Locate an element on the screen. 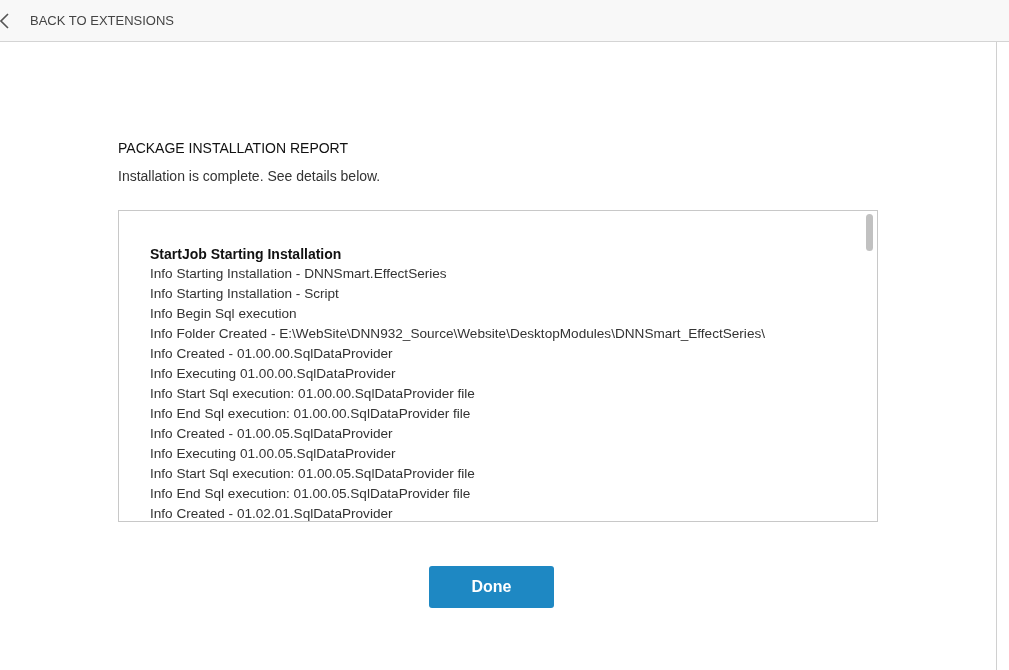  report-title: PACKAGE INSTALLATION REPORT is located at coordinates (233, 148).